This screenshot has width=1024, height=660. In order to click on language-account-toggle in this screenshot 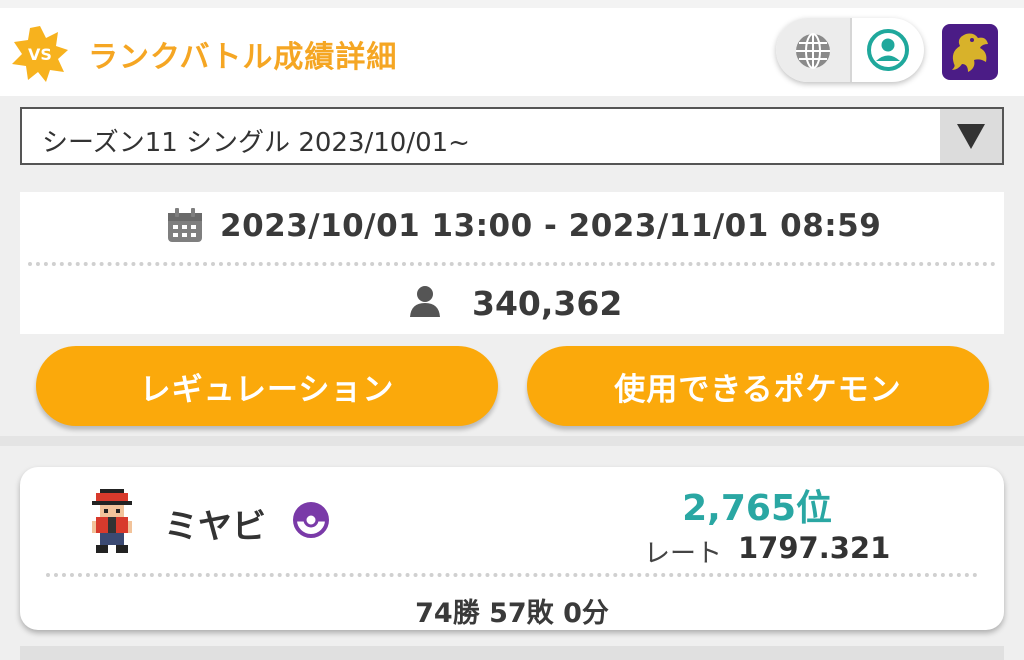, I will do `click(850, 50)`.